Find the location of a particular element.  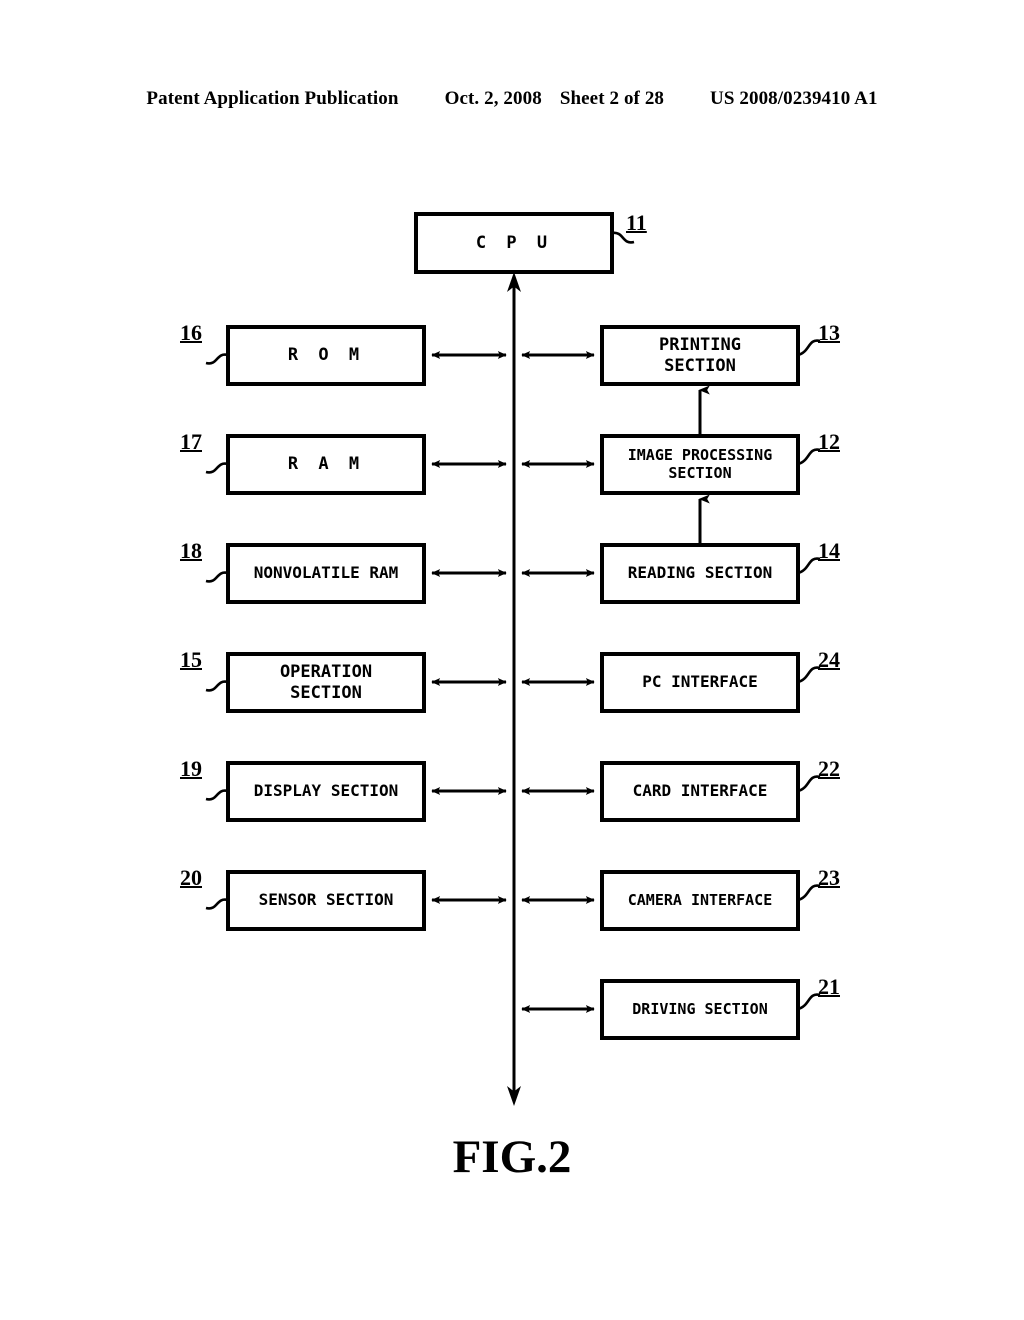

ref-numeral-15: 15 is located at coordinates (191, 659).